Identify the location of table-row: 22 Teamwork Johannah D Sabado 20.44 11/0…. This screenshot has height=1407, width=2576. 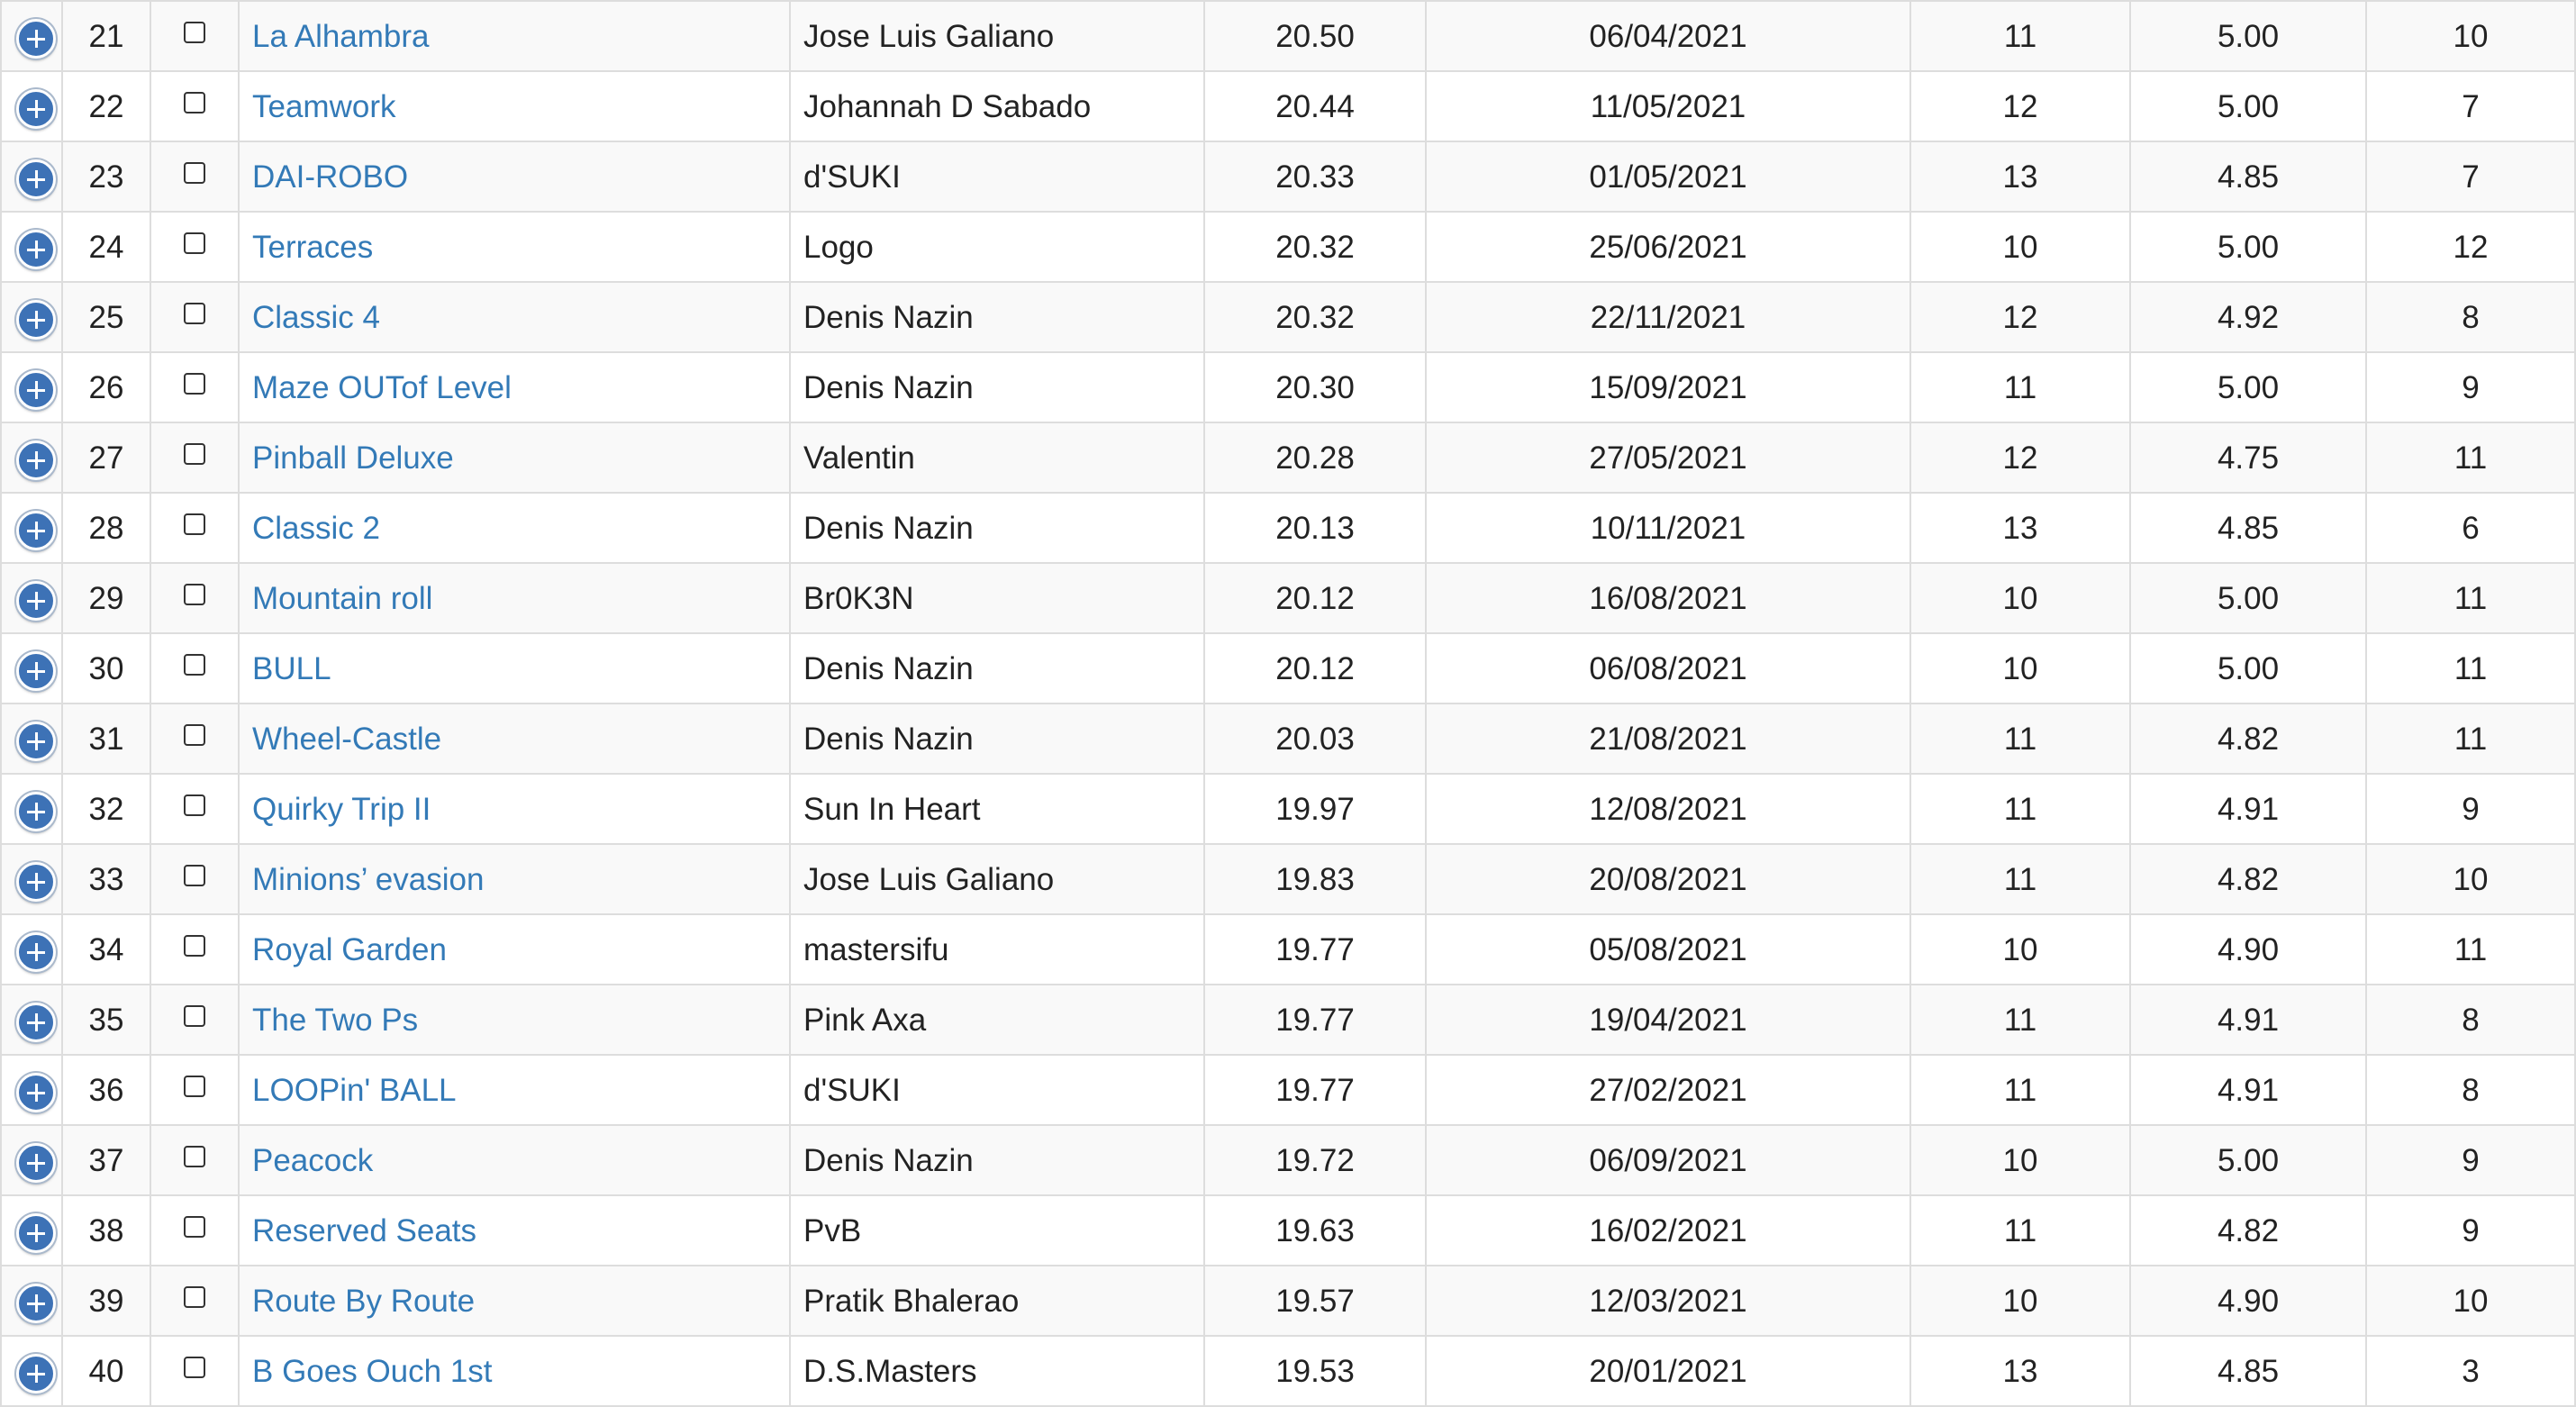
(1288, 106).